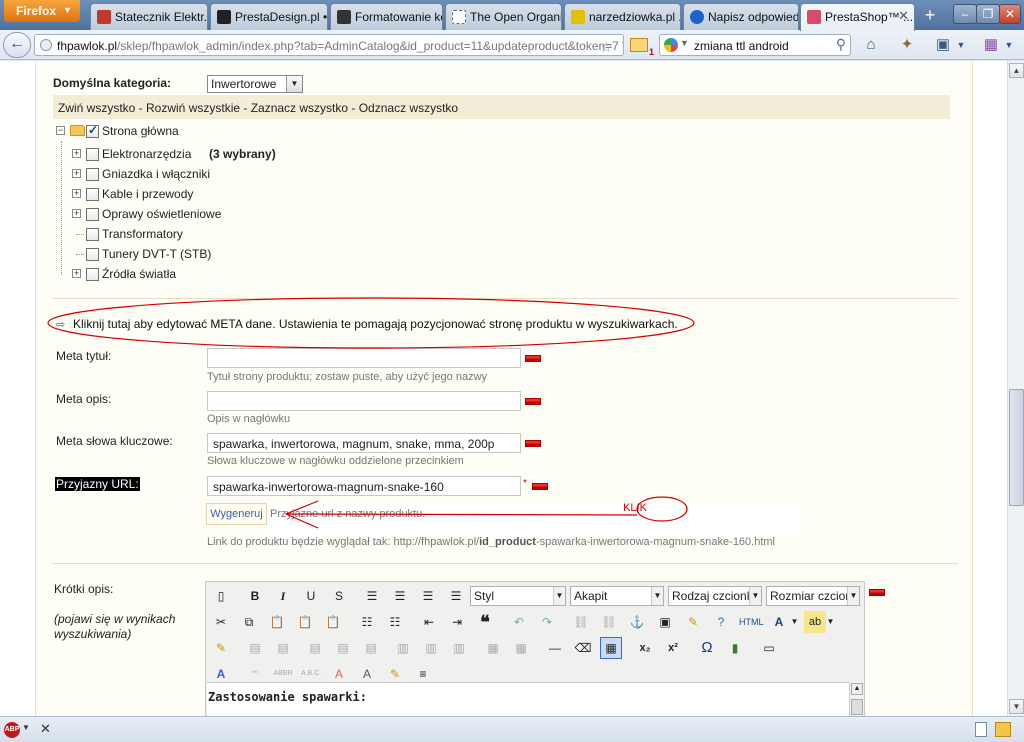  I want to click on strikethrough-button: S, so click(339, 596).